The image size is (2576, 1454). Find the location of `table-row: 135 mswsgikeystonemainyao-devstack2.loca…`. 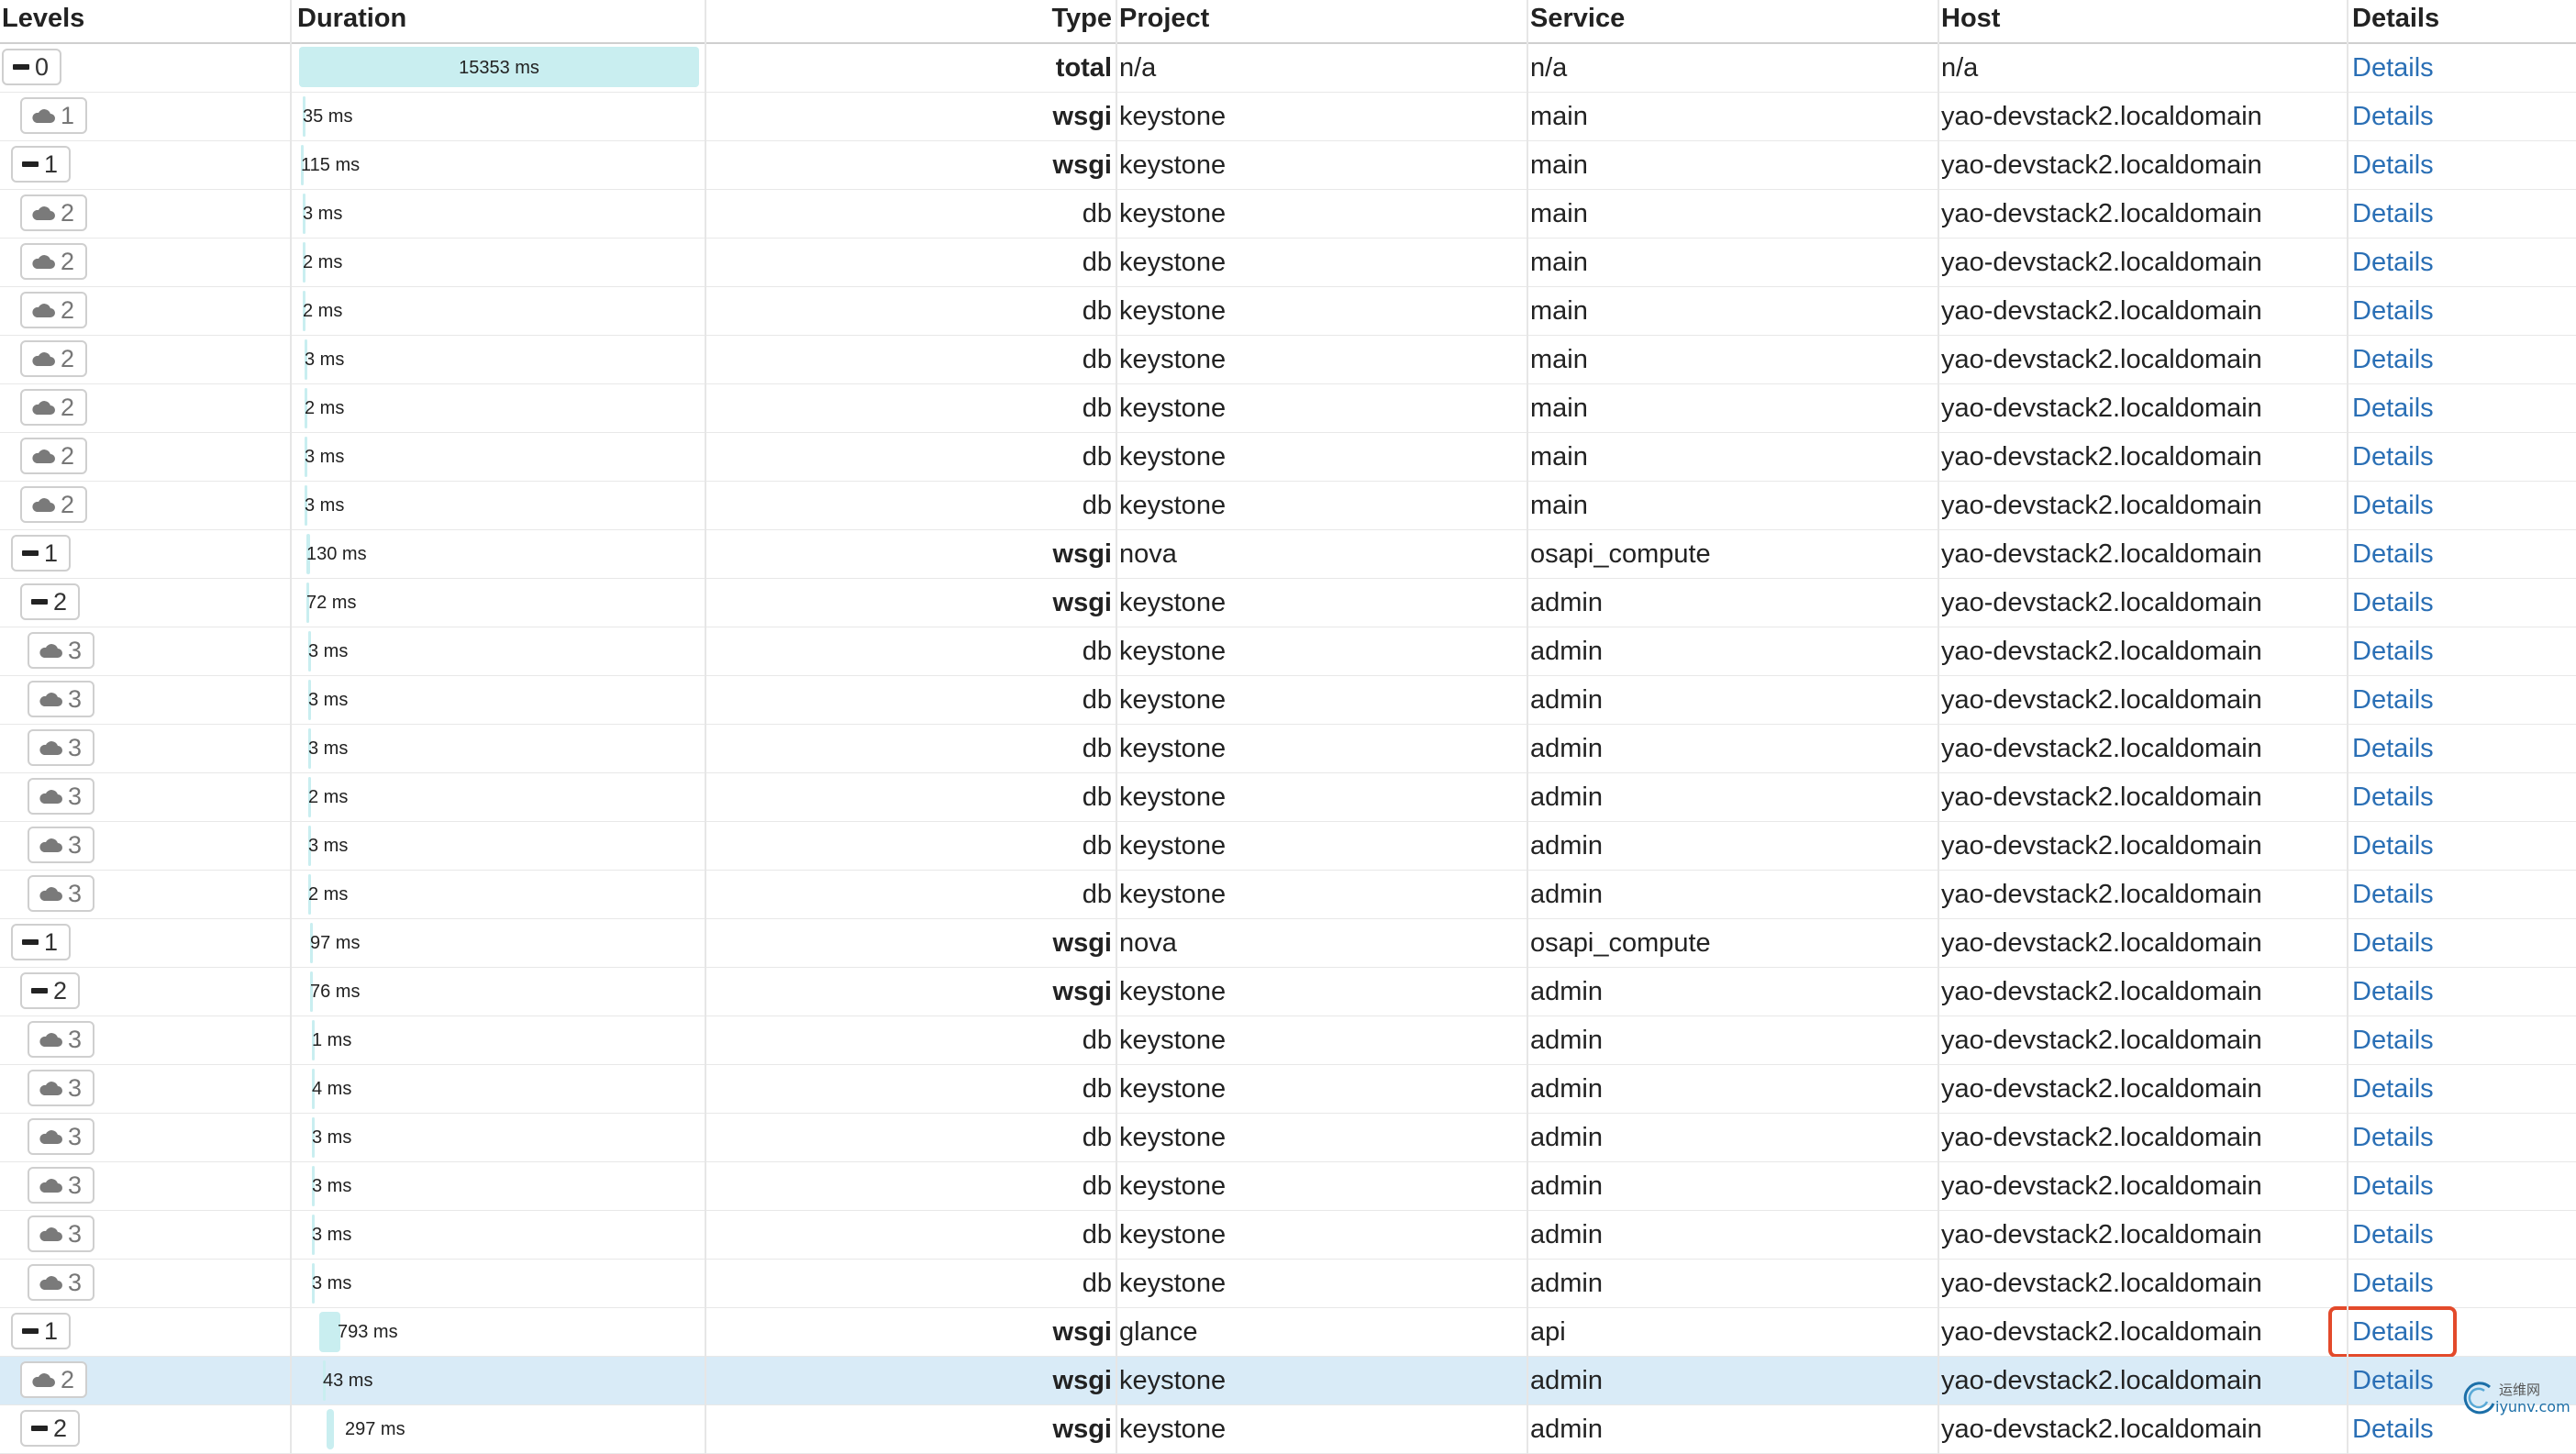

table-row: 135 mswsgikeystonemainyao-devstack2.loca… is located at coordinates (1288, 117).